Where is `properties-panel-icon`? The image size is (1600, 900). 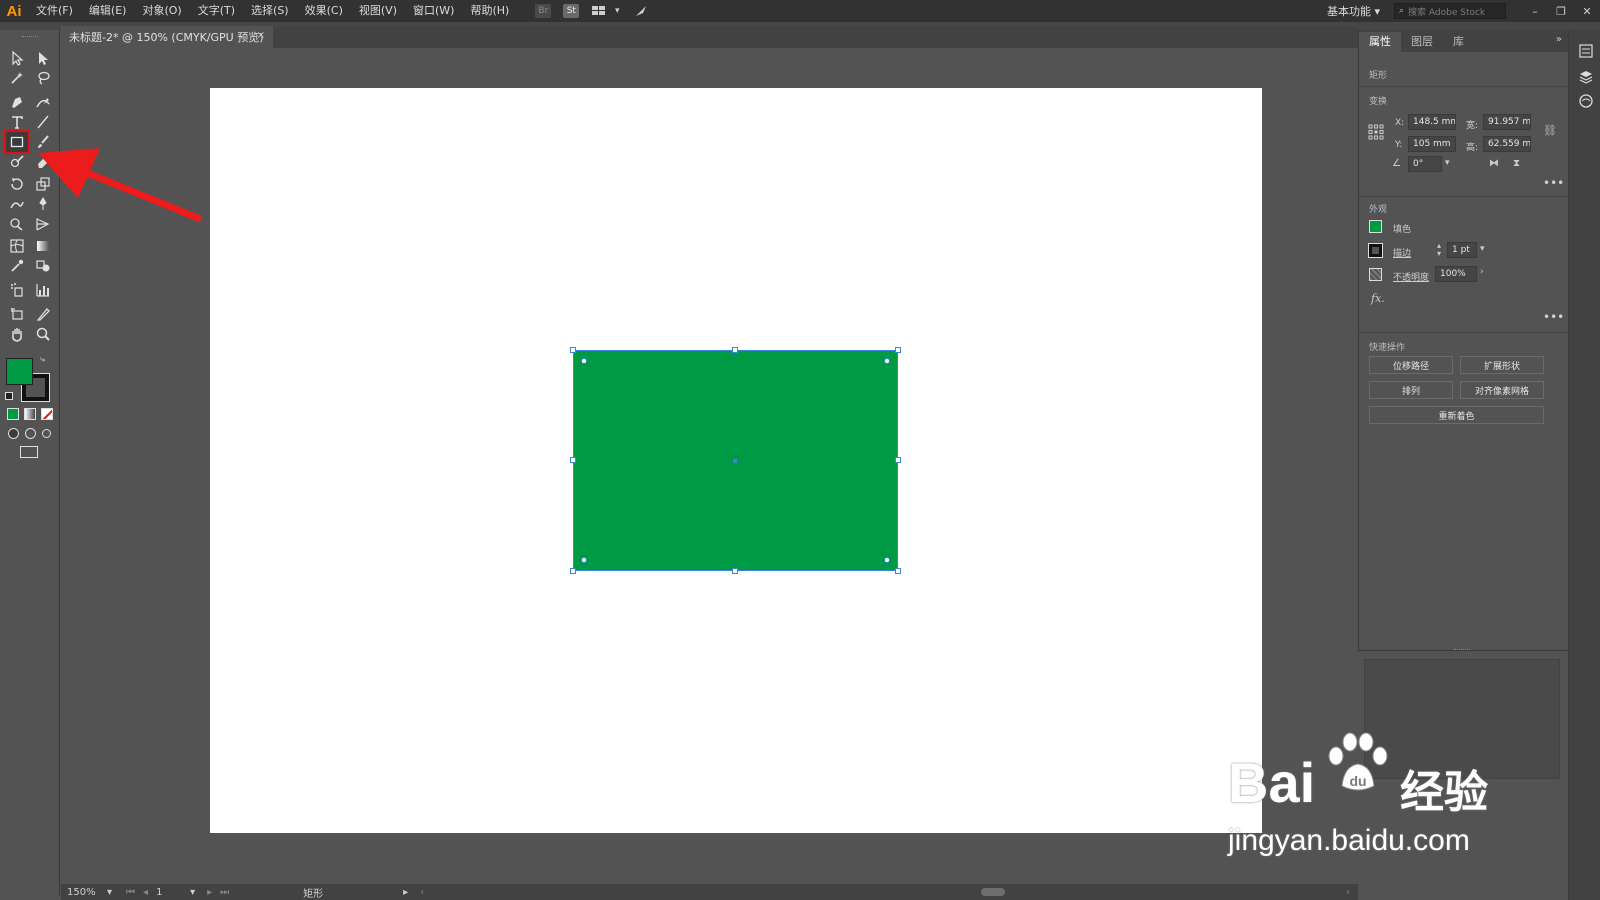 properties-panel-icon is located at coordinates (1586, 51).